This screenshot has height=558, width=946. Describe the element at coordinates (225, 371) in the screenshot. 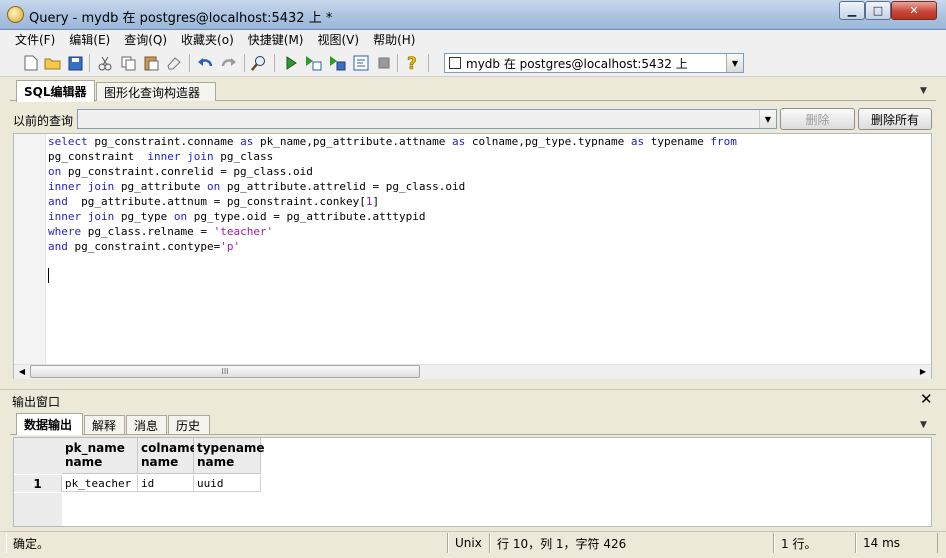

I see `scrollbar-thumb: III` at that location.